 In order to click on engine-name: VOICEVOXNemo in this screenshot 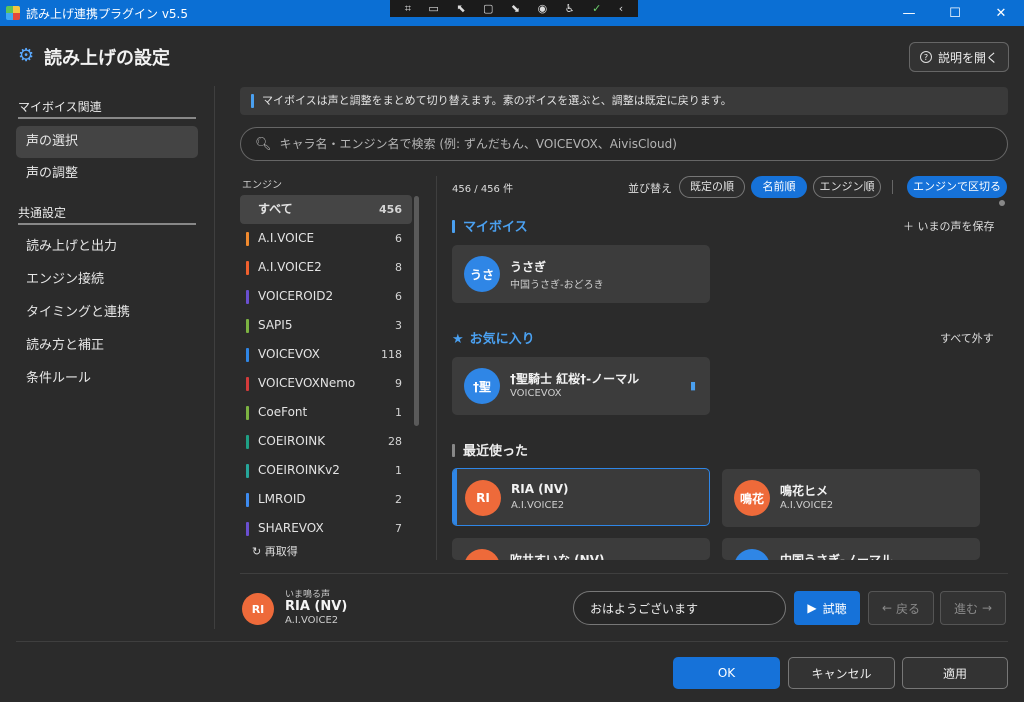, I will do `click(307, 383)`.